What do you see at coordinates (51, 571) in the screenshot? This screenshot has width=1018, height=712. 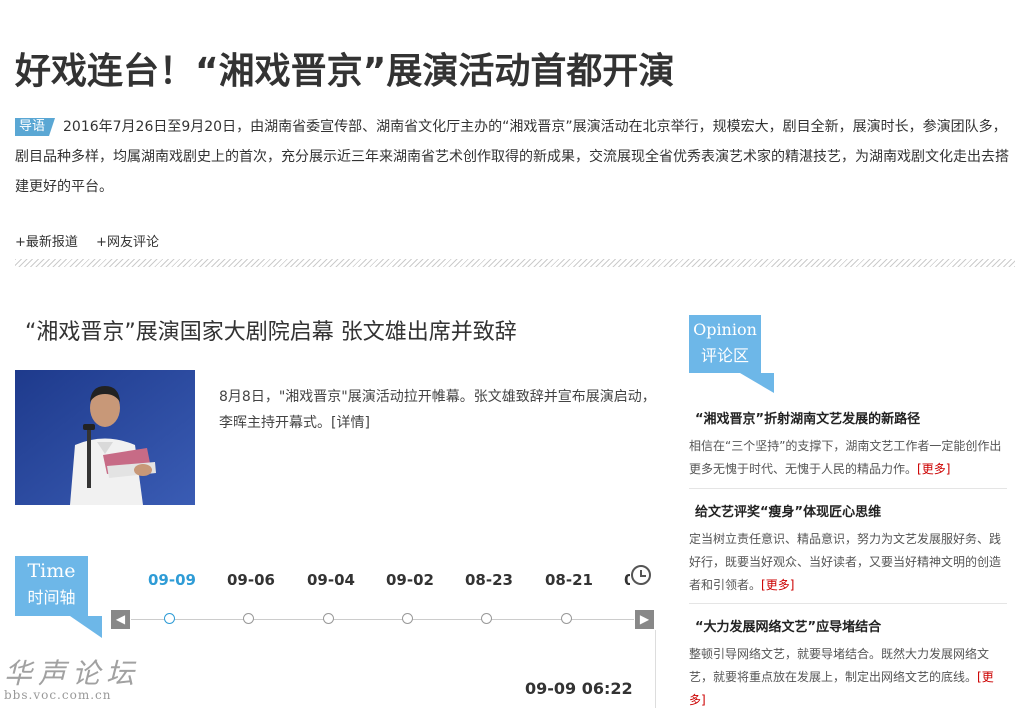 I see `timeline-label-en: Time` at bounding box center [51, 571].